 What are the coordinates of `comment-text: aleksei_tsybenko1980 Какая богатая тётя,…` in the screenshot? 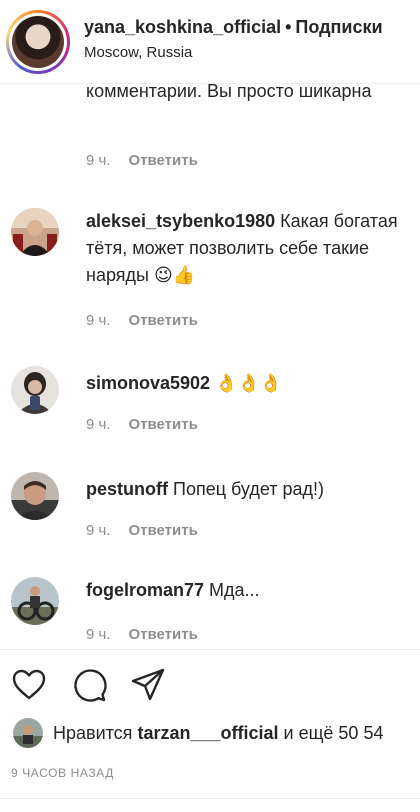 It's located at (246, 248).